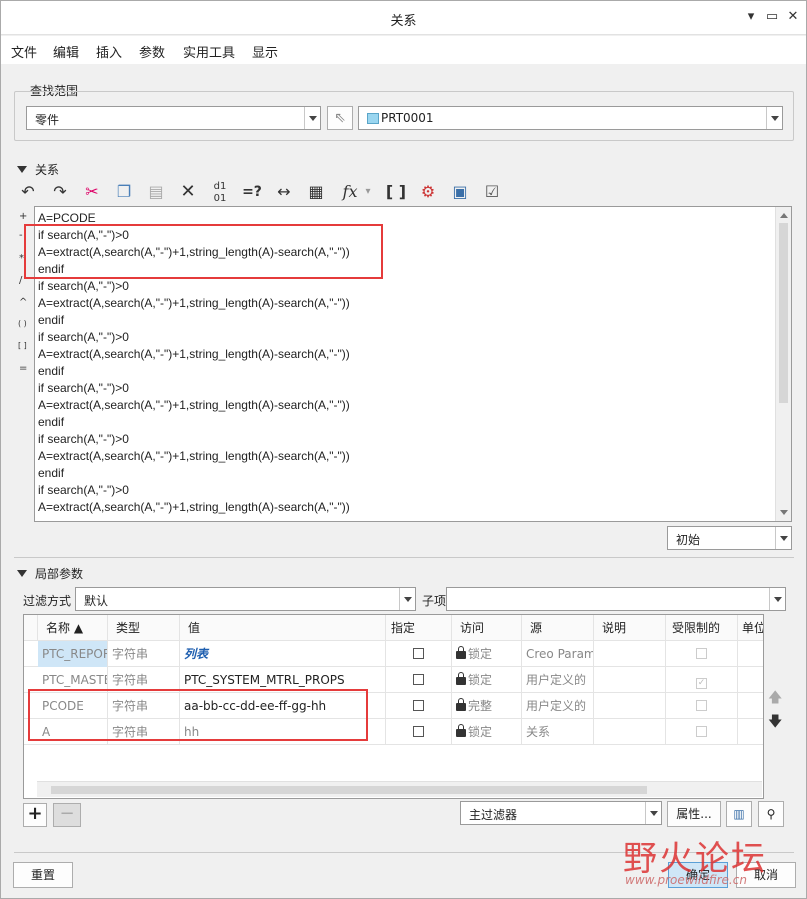 The width and height of the screenshot is (807, 899). Describe the element at coordinates (73, 628) in the screenshot. I see `col-name: 名称 ▲` at that location.